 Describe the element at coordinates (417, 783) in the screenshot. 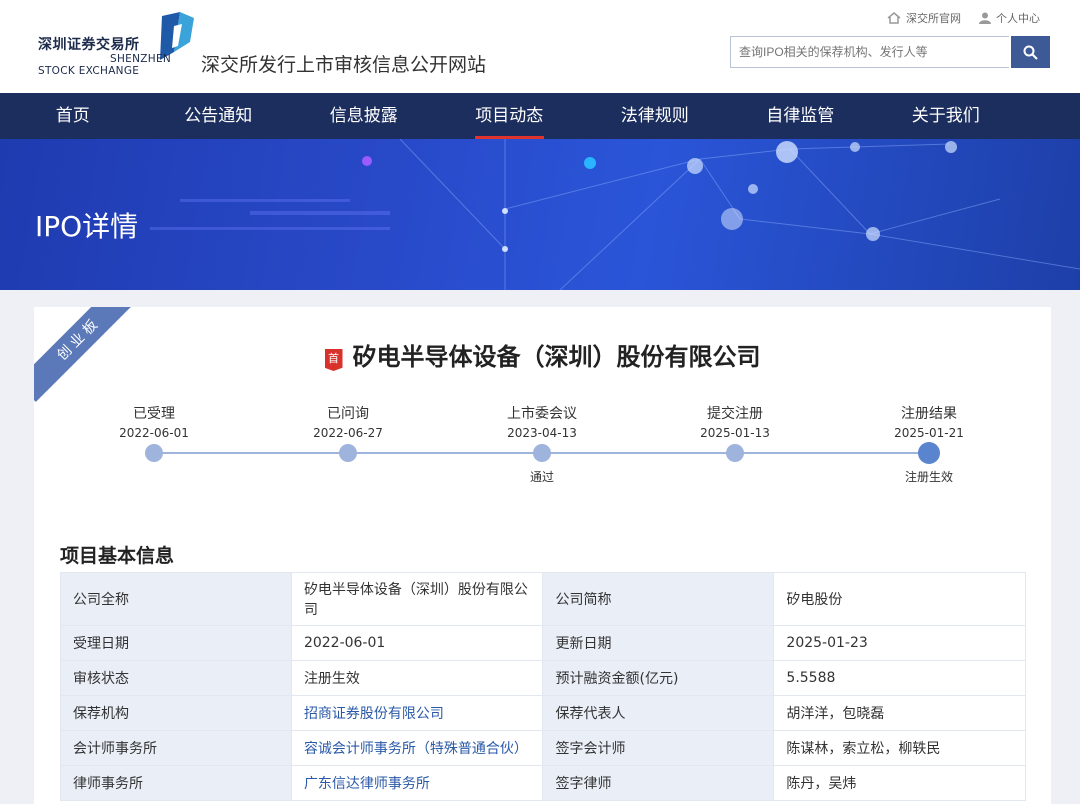

I see `law-firm-link: 广东信达律师事务所` at that location.